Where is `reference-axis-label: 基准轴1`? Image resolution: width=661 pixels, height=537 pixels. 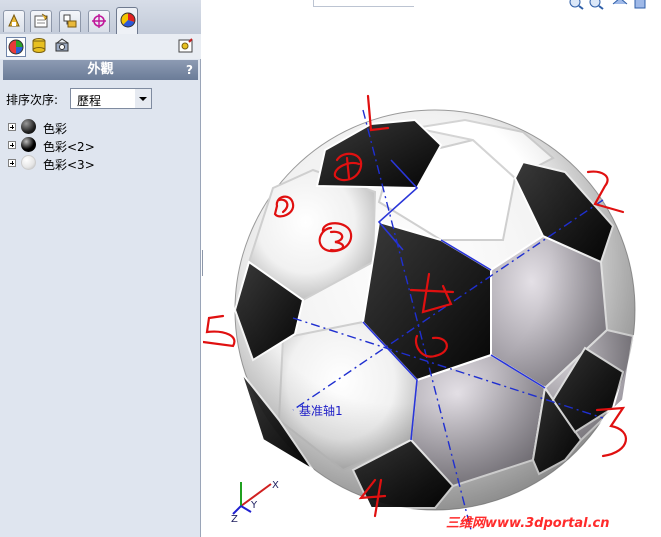 reference-axis-label: 基准轴1 is located at coordinates (321, 410).